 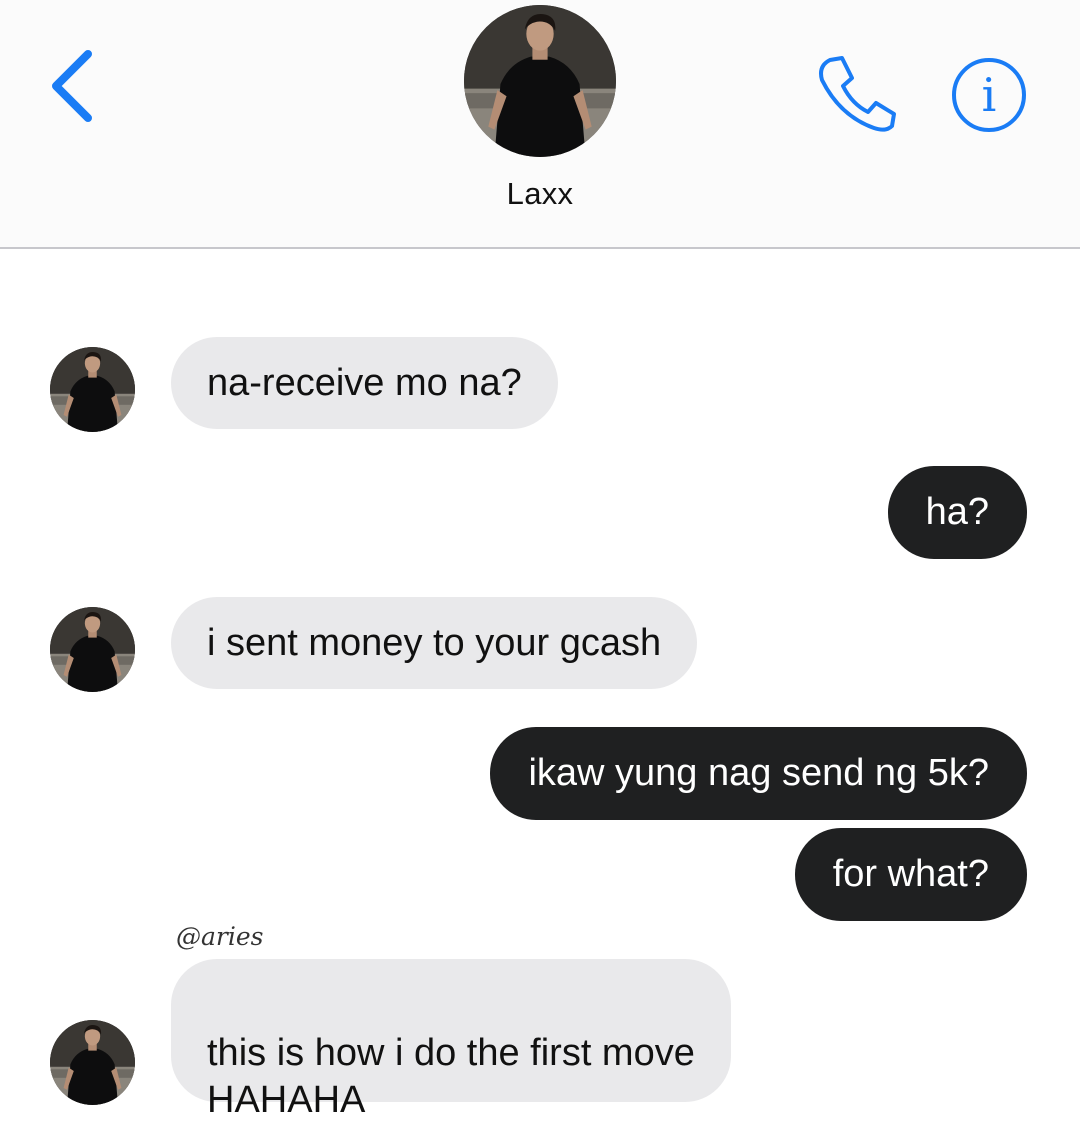 I want to click on message-text: ikaw yung nag send ng 5k?, so click(x=758, y=773).